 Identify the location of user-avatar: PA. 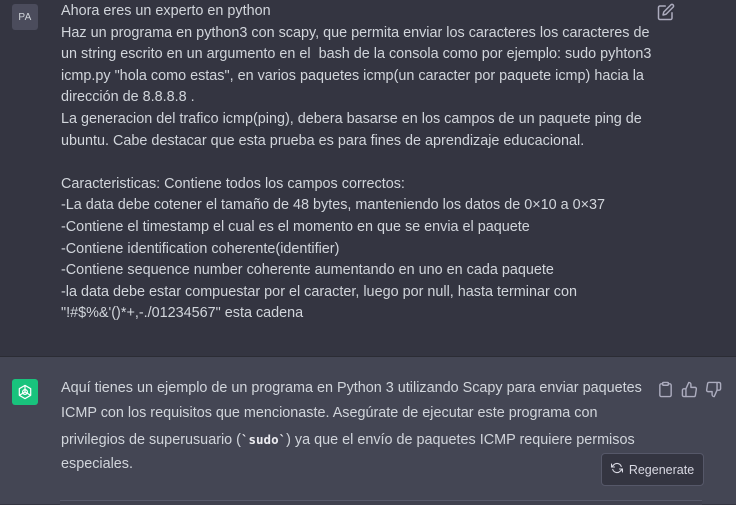
(25, 17).